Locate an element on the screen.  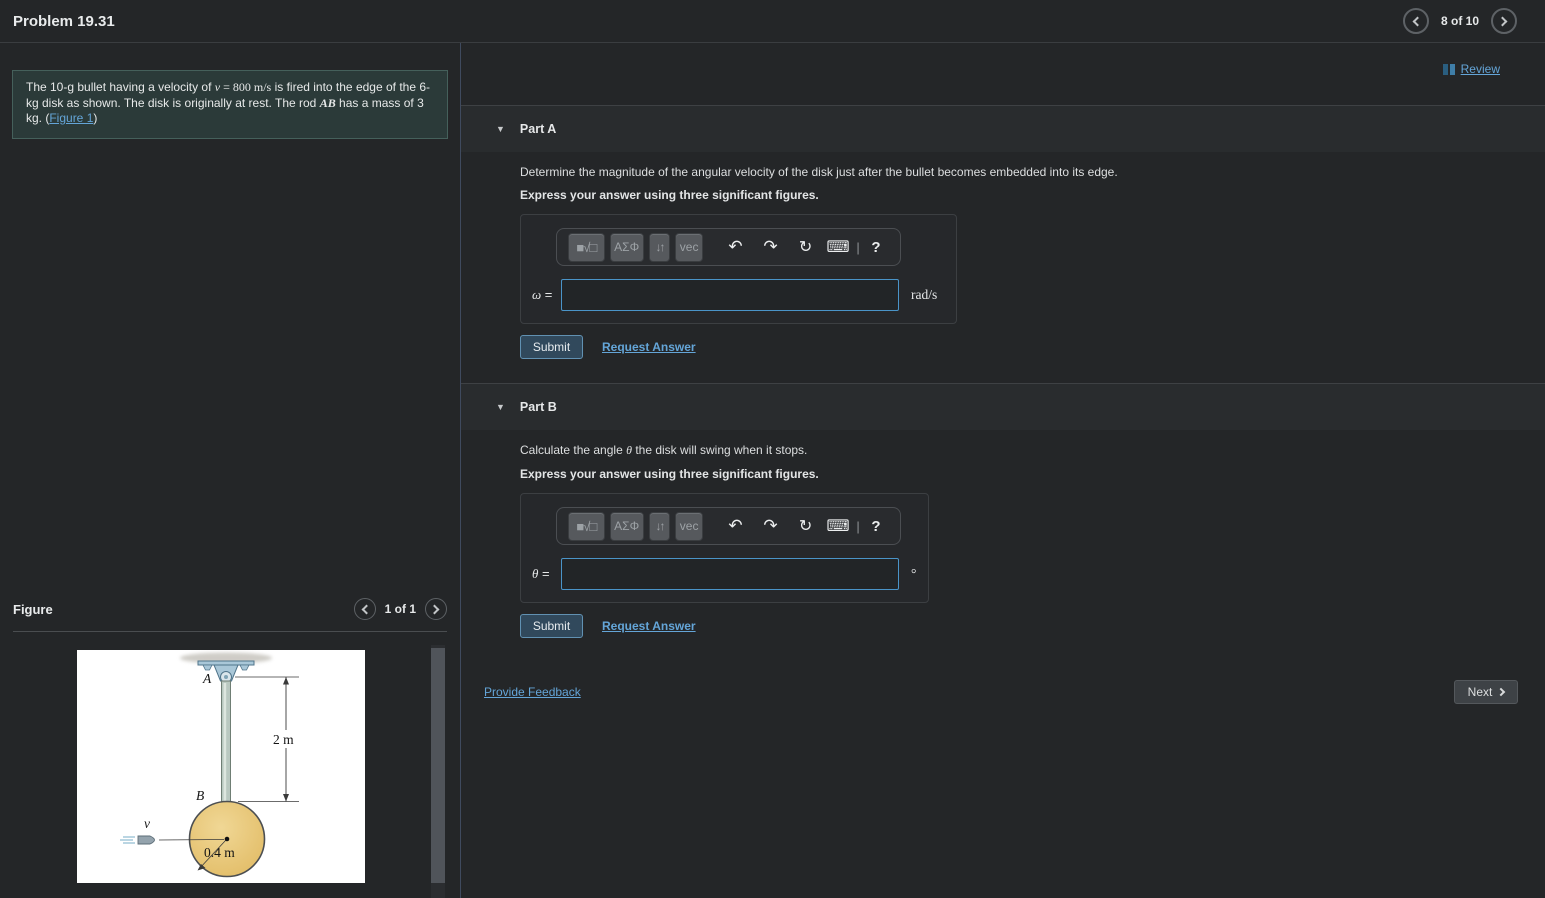
mount-plate is located at coordinates (226, 663).